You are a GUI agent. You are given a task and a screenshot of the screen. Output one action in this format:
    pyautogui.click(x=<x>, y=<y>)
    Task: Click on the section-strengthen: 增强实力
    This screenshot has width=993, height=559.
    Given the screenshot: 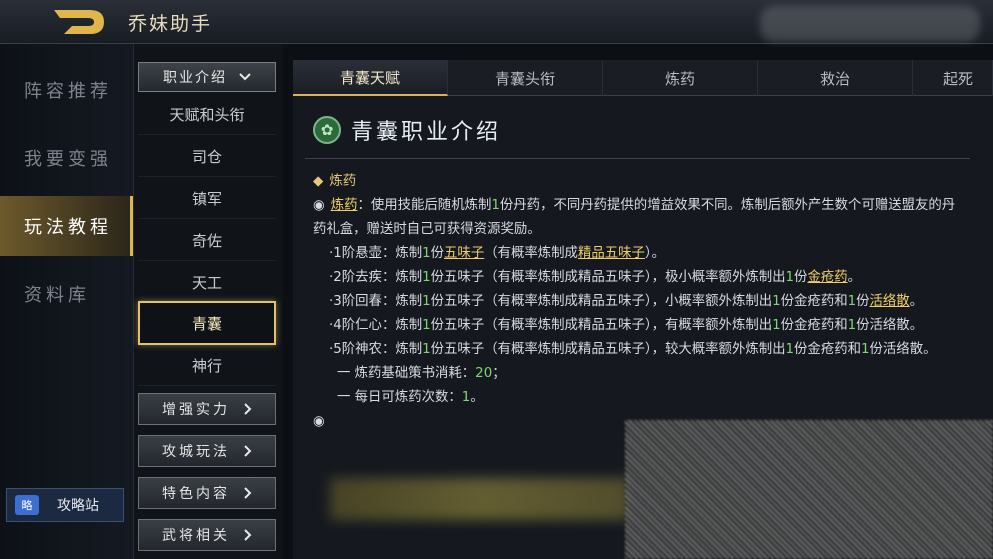 What is the action you would take?
    pyautogui.click(x=207, y=409)
    